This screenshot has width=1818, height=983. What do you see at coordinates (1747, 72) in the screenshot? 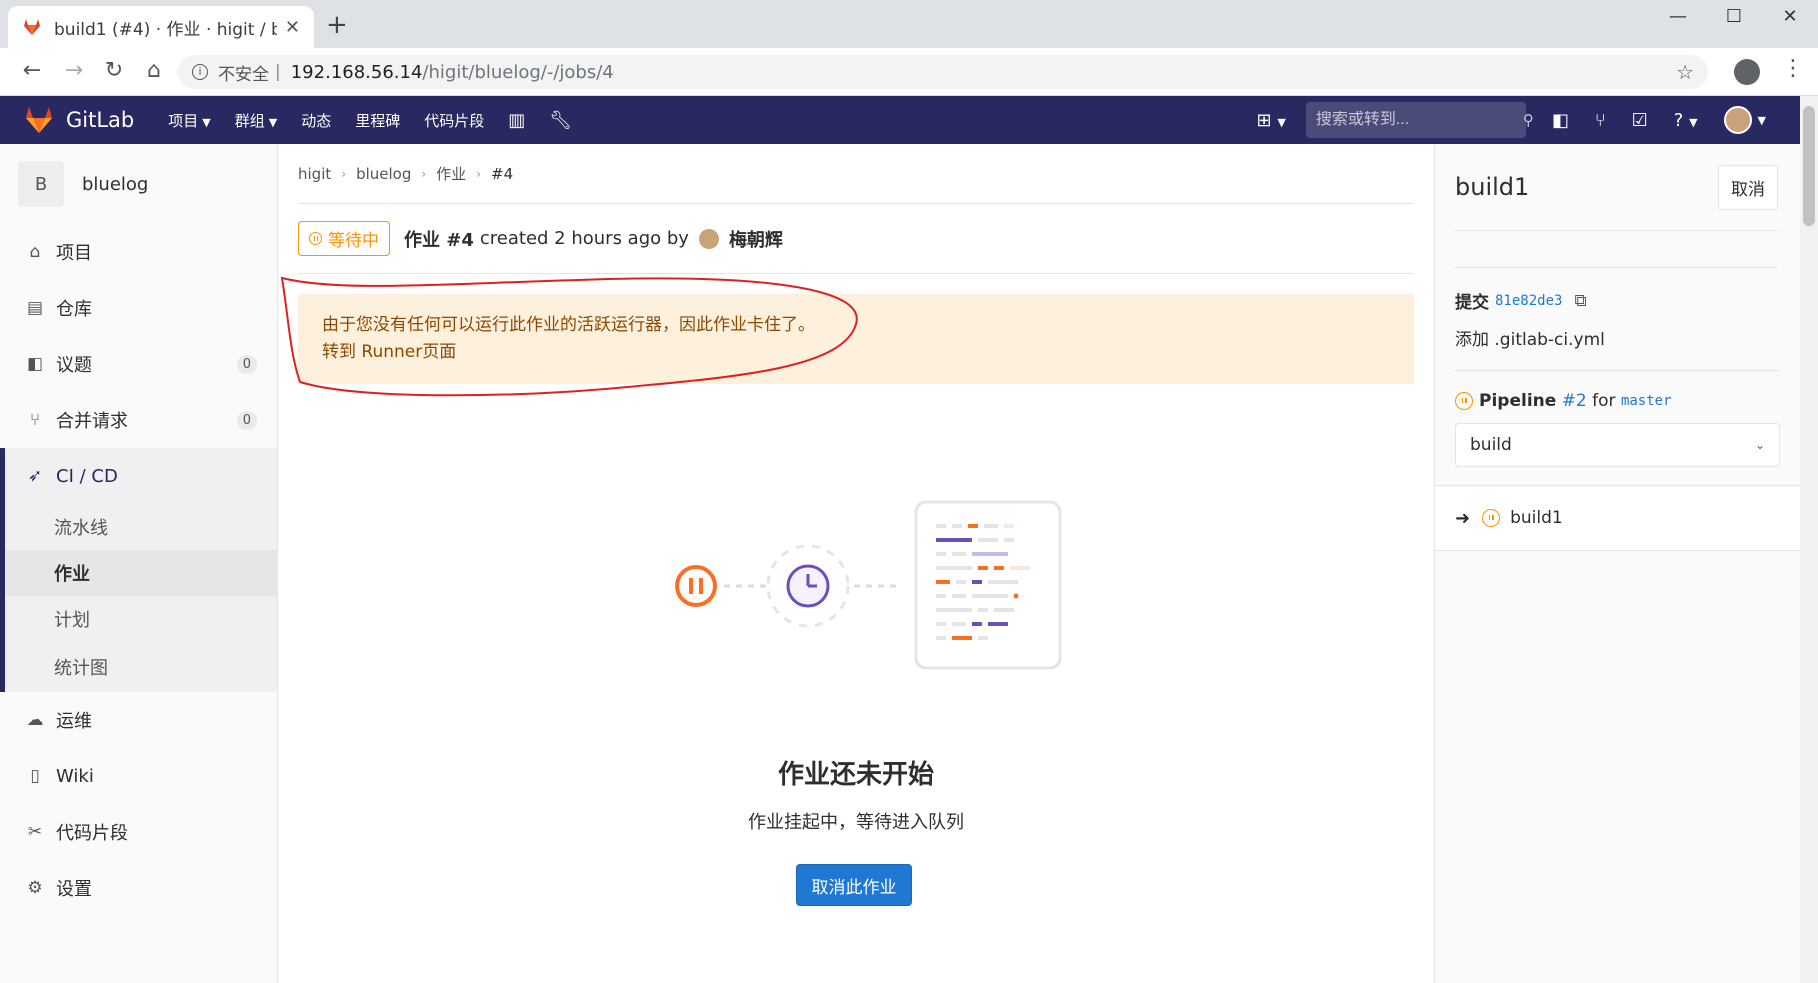
I see `browser-profile-icon` at bounding box center [1747, 72].